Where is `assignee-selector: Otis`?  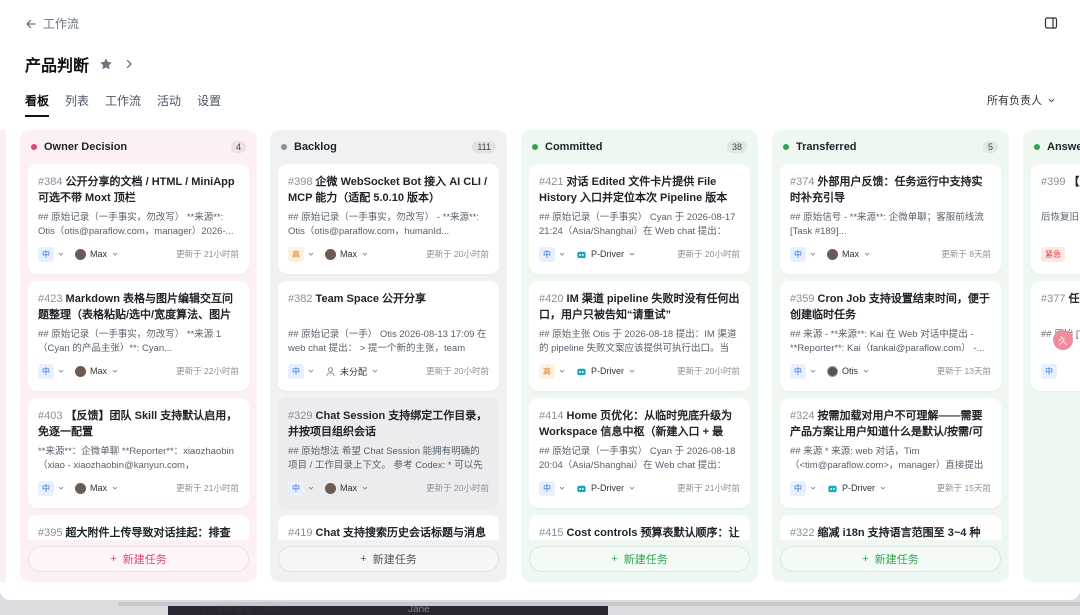
assignee-selector: Otis is located at coordinates (848, 371).